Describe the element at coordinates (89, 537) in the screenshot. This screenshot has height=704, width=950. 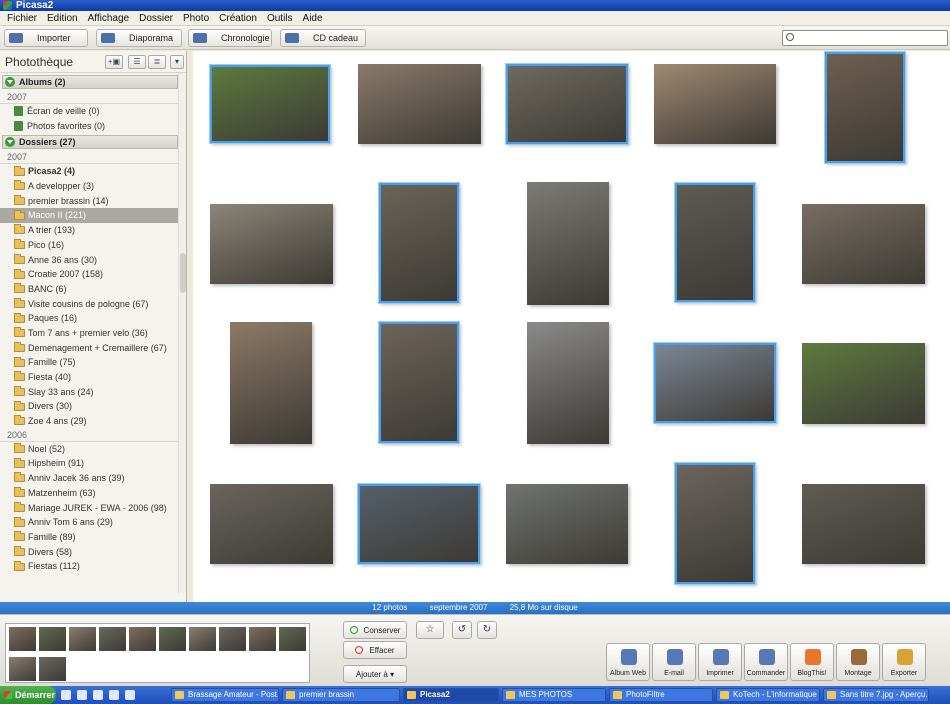
I see `folder-item: Famille (89)` at that location.